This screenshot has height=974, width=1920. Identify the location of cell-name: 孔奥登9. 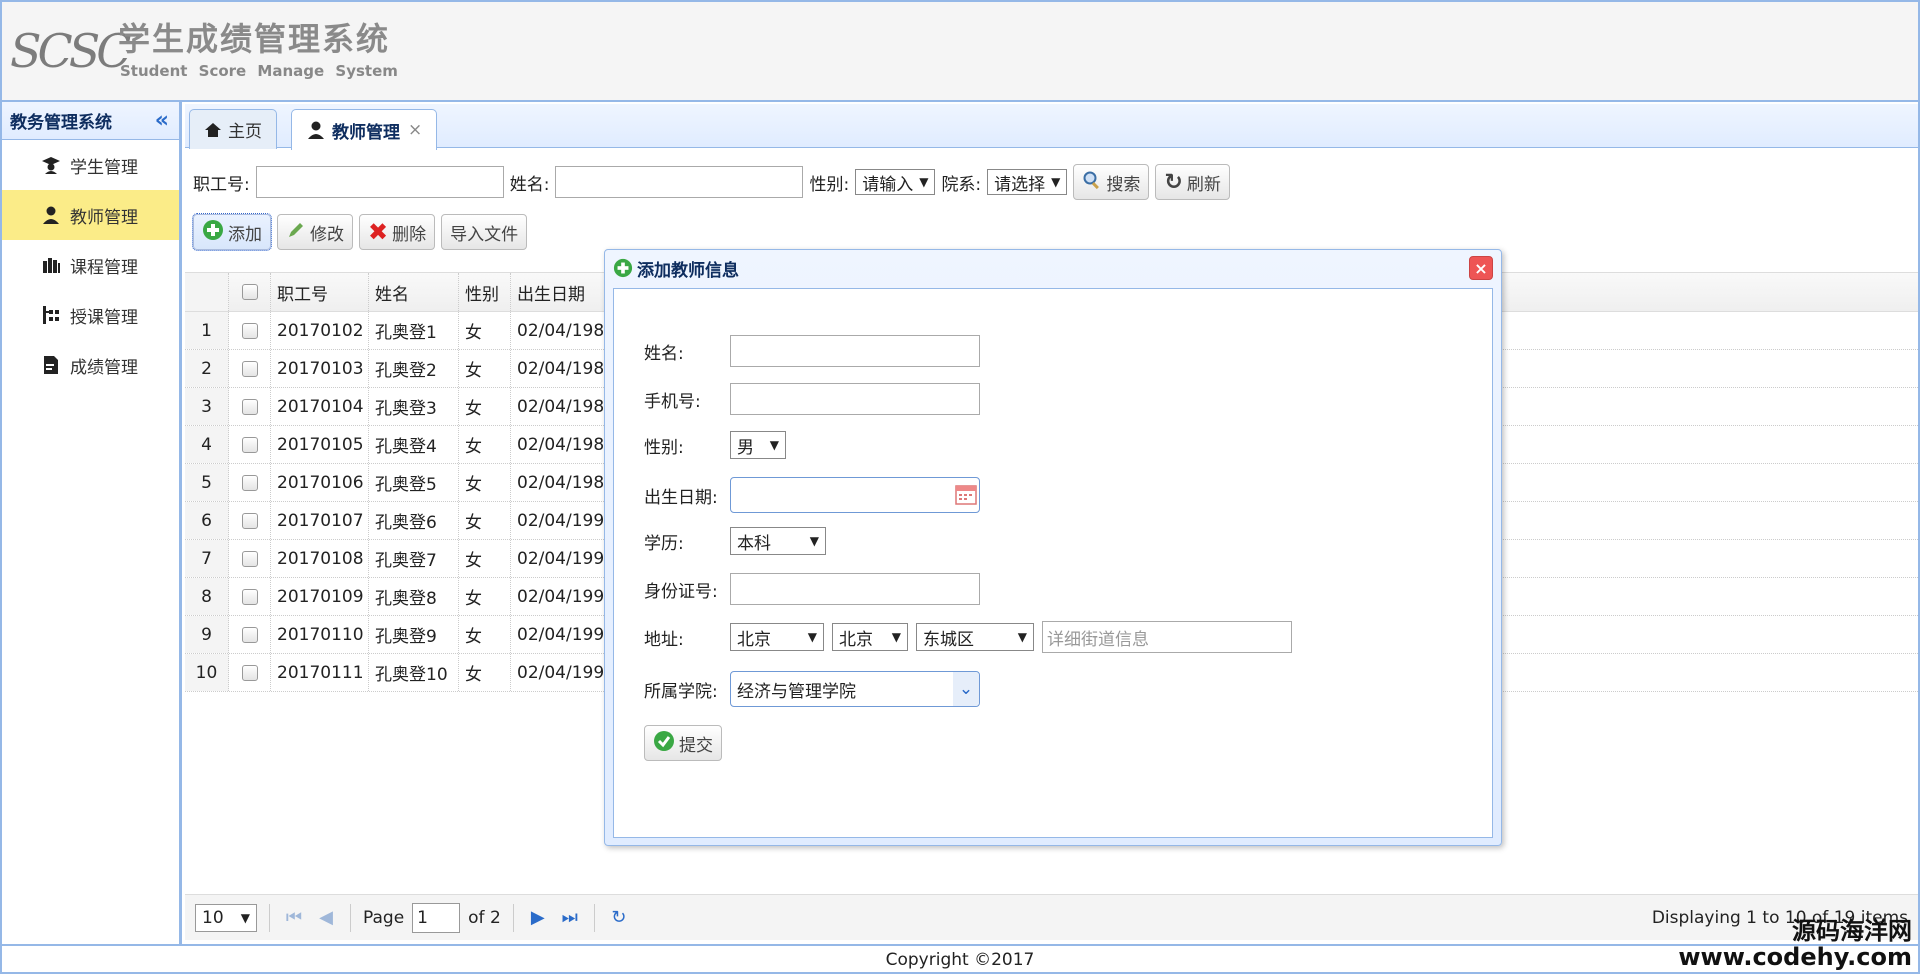
(414, 634).